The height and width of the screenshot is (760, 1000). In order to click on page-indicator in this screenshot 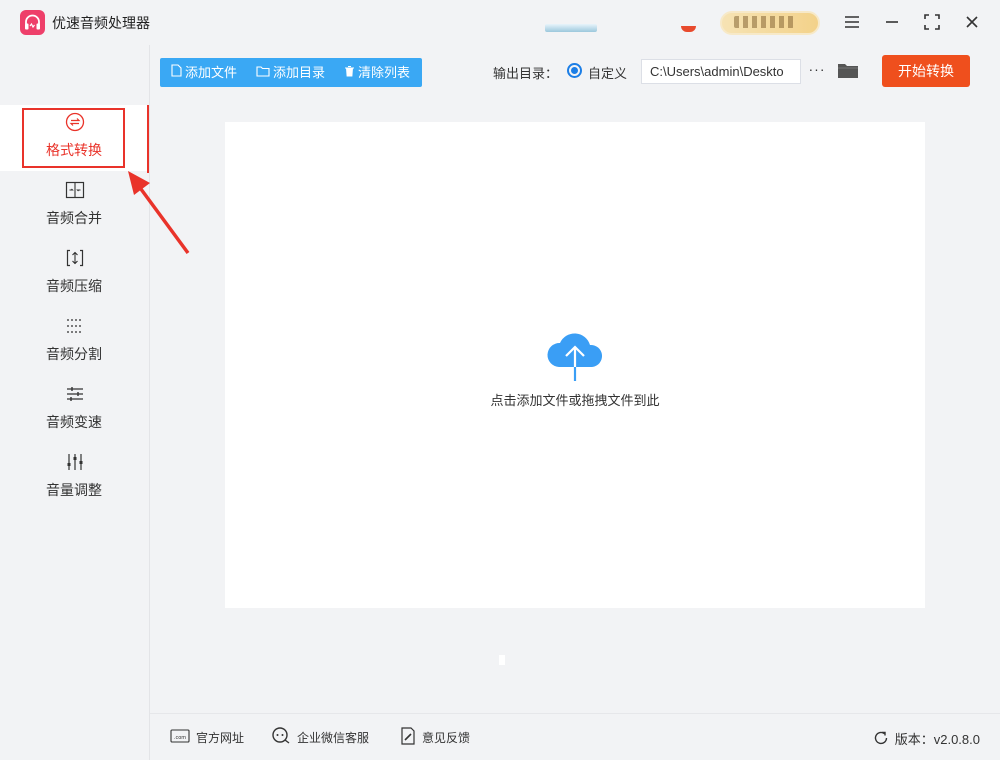, I will do `click(502, 660)`.